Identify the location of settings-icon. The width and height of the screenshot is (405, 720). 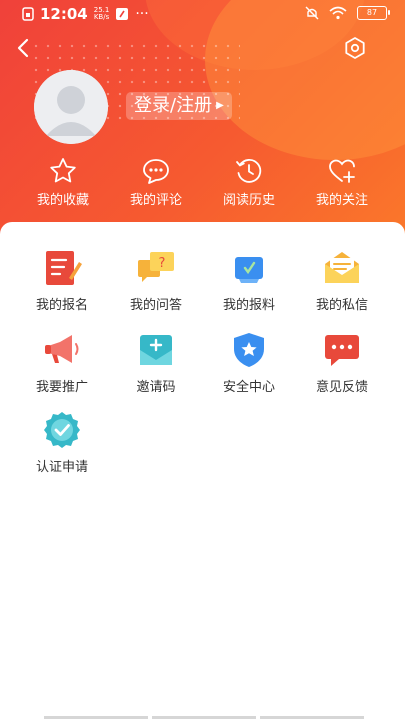
(355, 48).